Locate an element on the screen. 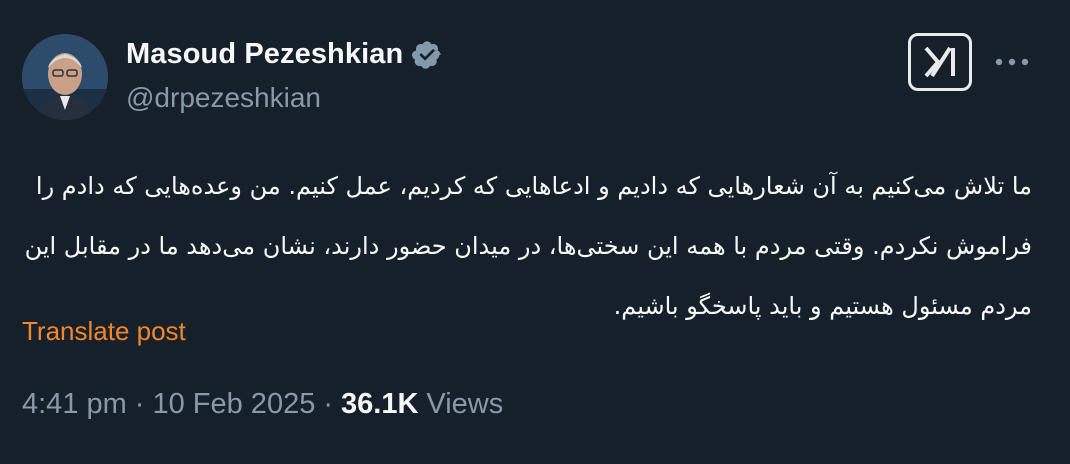 This screenshot has width=1070, height=464. grok-icon is located at coordinates (939, 62).